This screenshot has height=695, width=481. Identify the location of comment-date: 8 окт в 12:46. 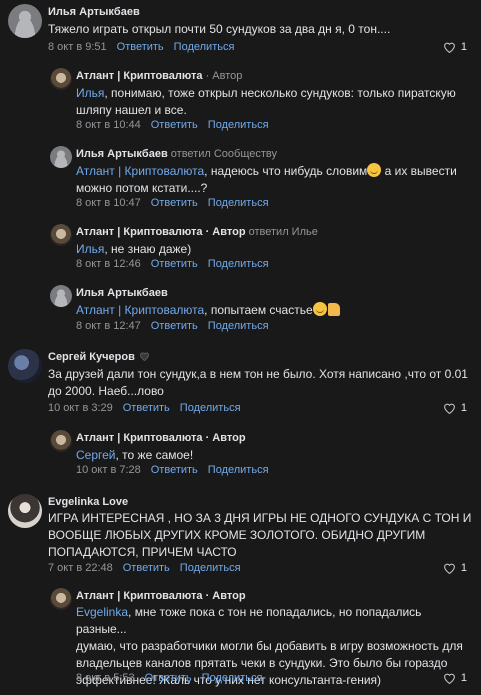
(108, 264).